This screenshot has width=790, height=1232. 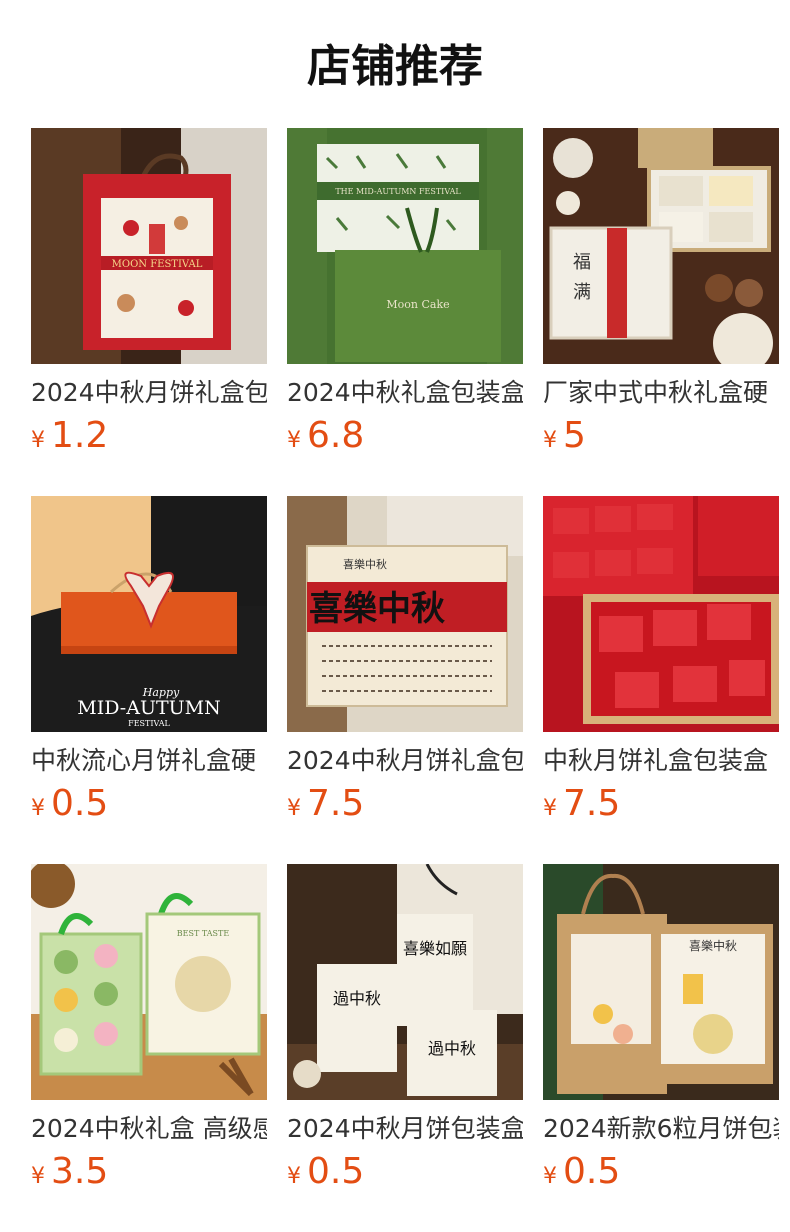 I want to click on moon-cake-text: Moon Cake, so click(x=417, y=304).